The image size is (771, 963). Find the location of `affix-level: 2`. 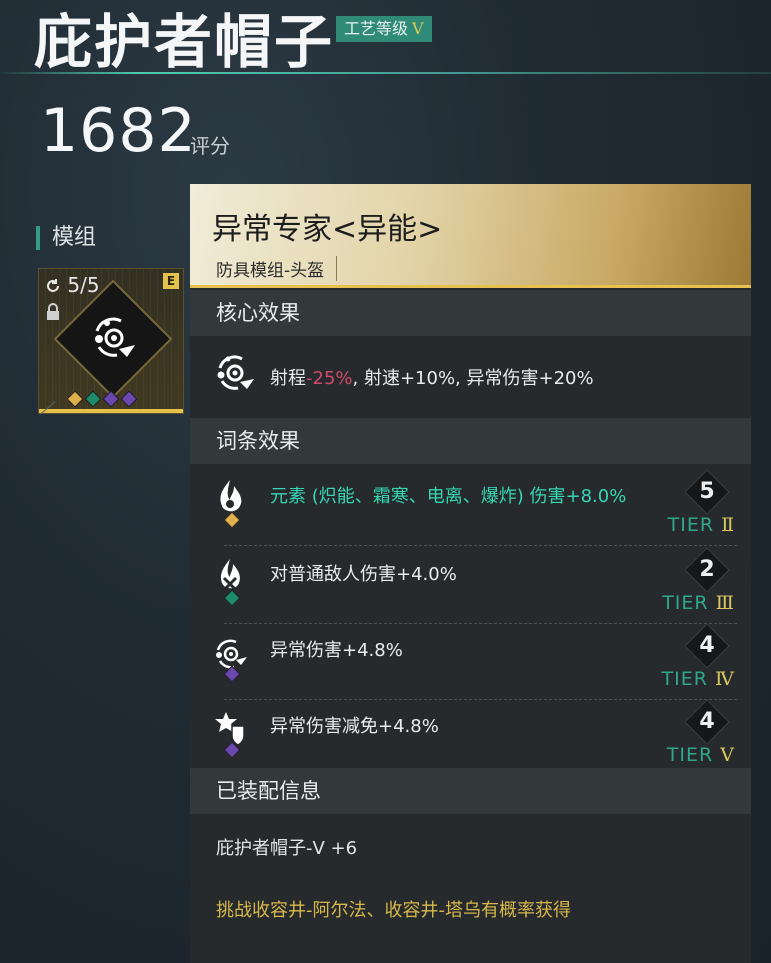

affix-level: 2 is located at coordinates (707, 570).